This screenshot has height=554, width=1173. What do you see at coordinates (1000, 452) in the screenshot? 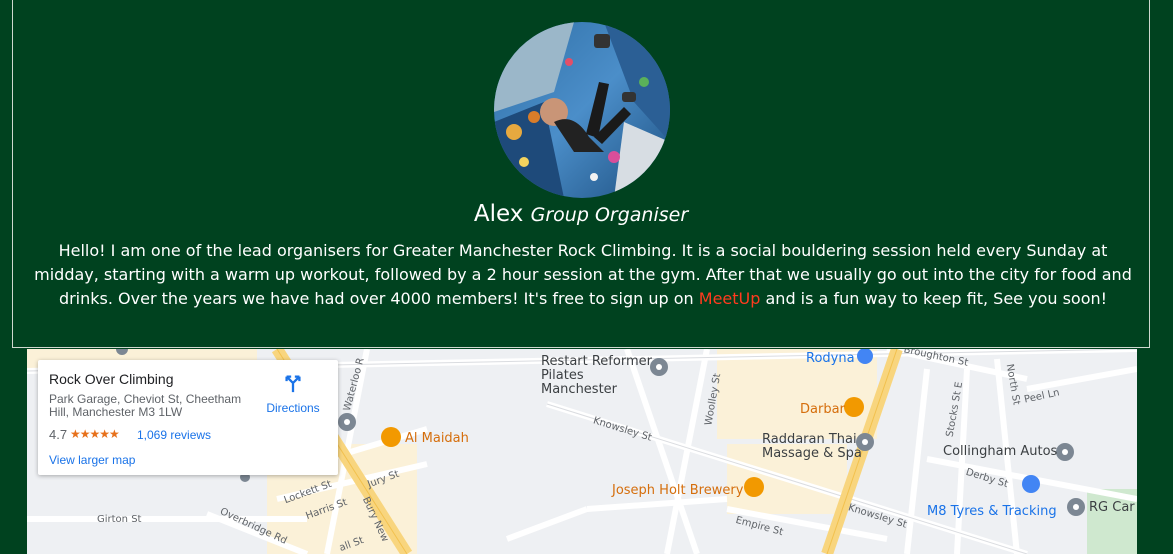
I see `poi-collingham-autos: Collingham Autos` at bounding box center [1000, 452].